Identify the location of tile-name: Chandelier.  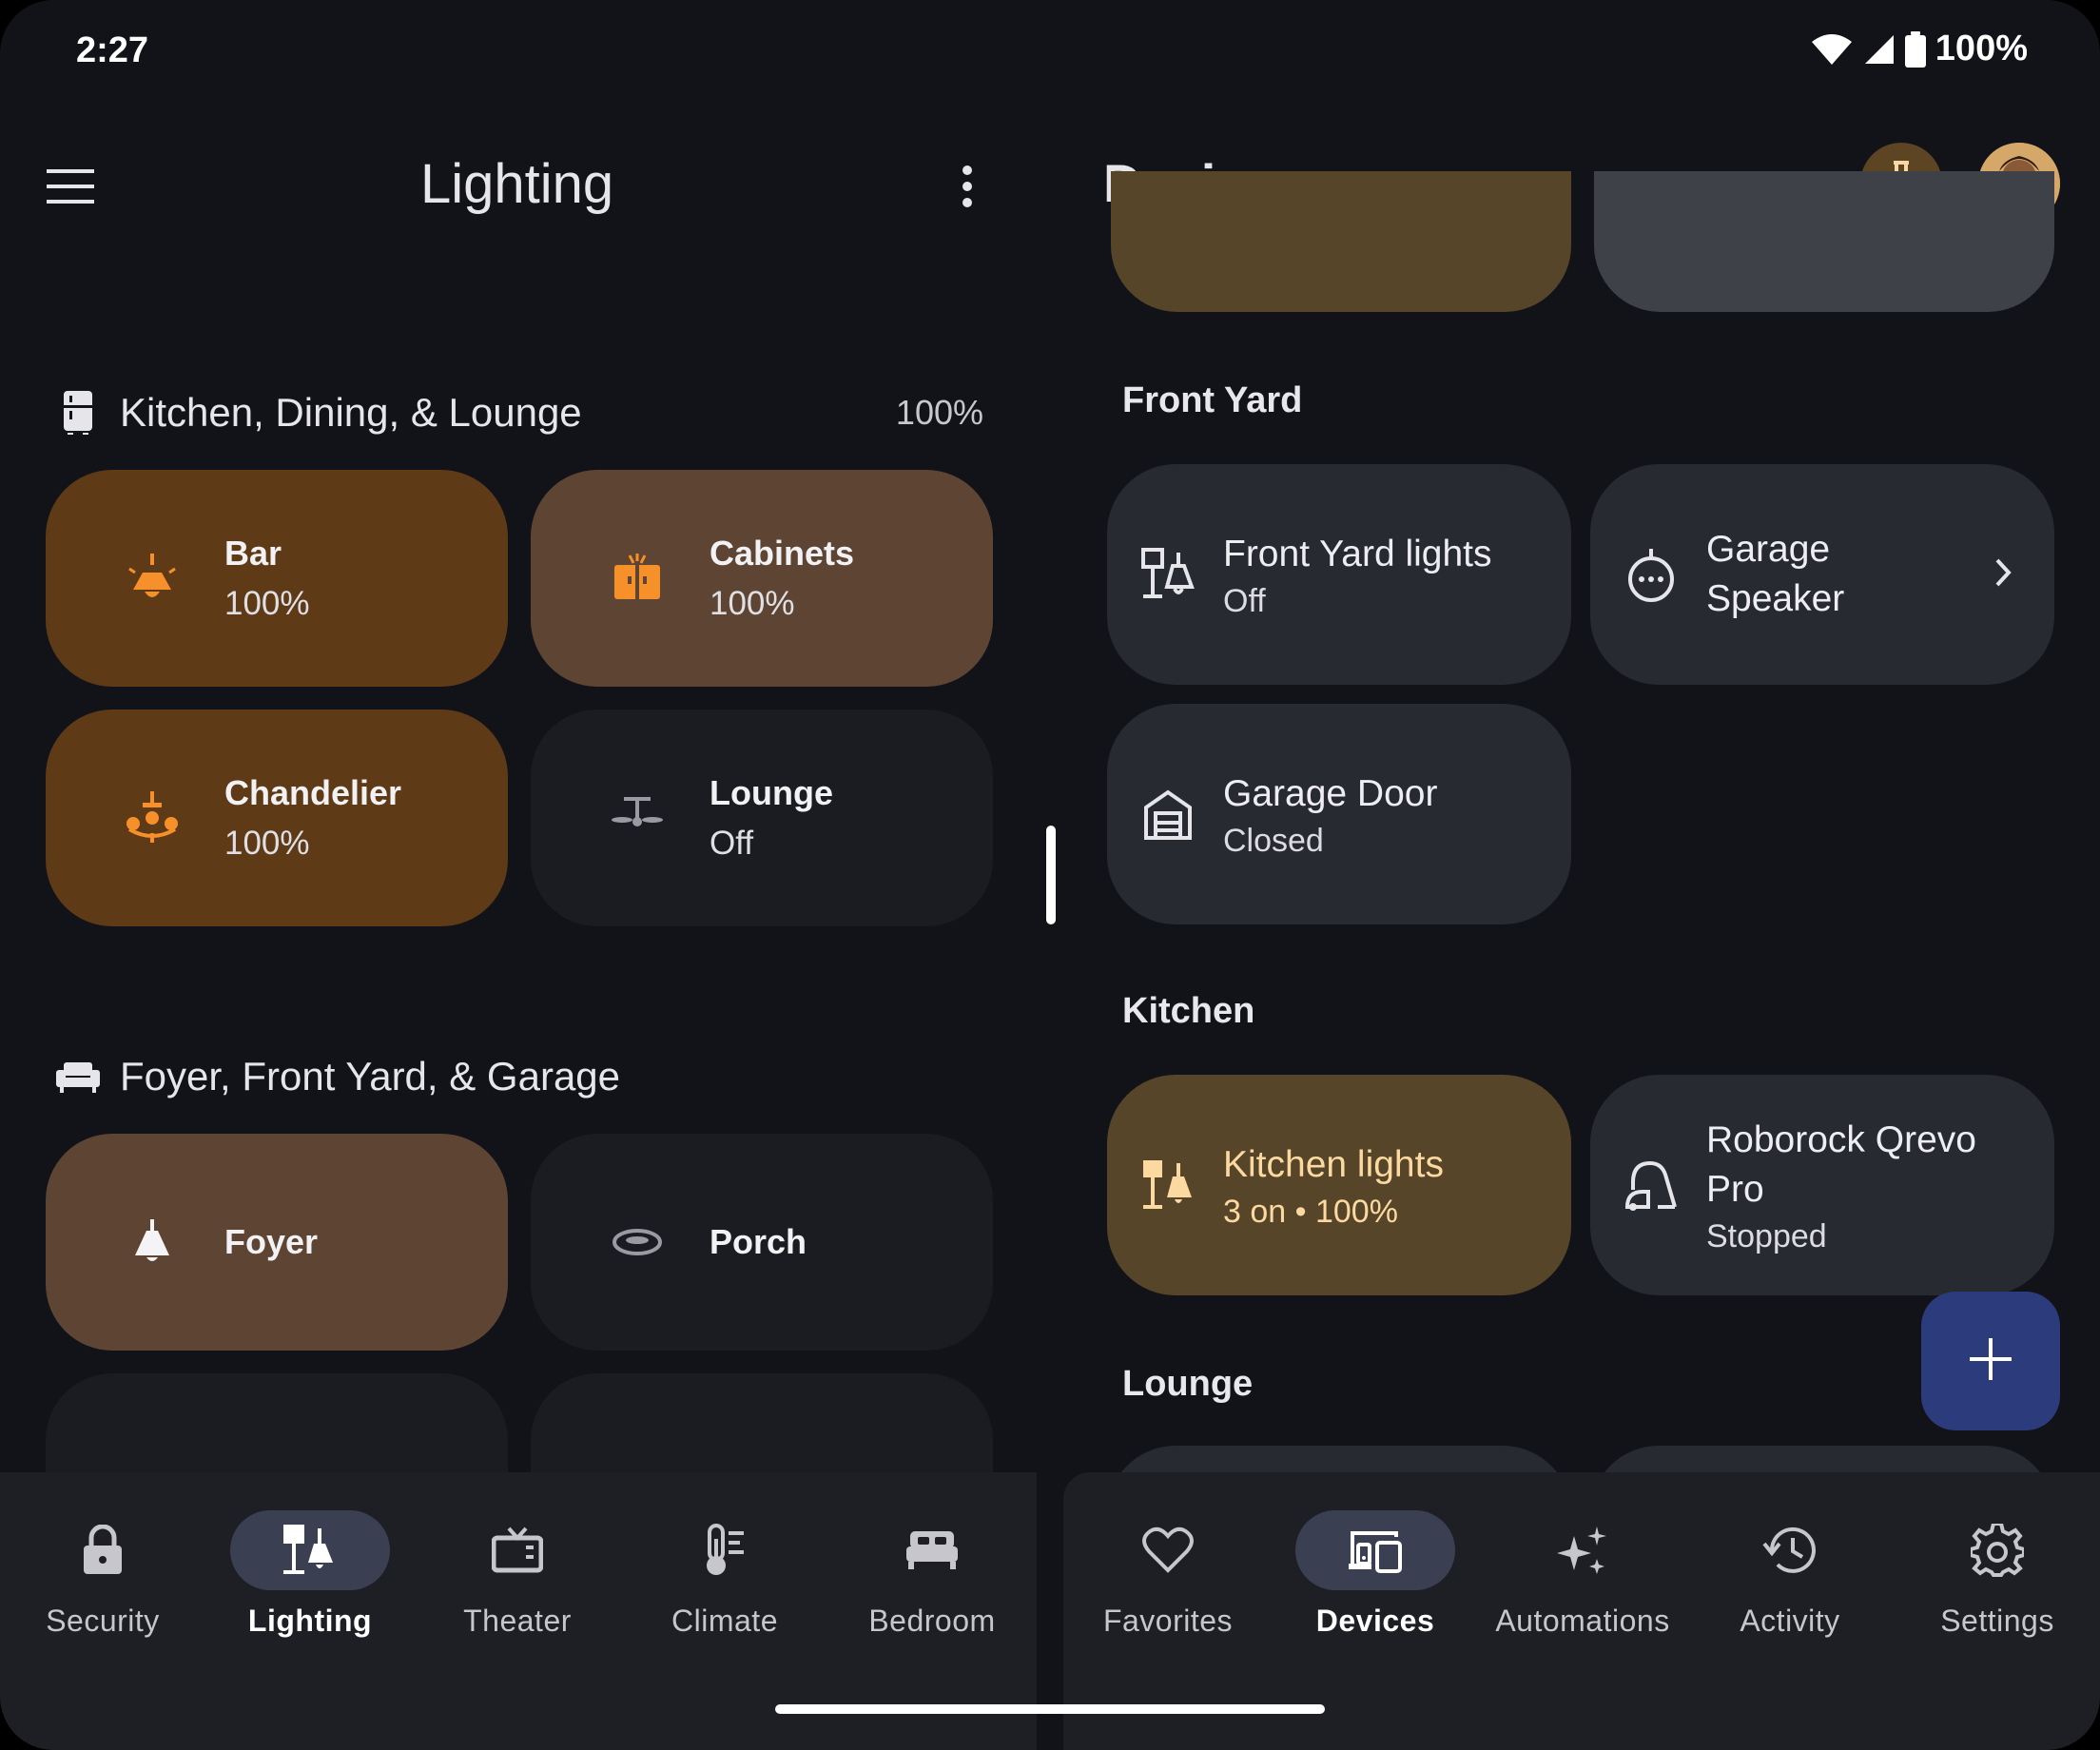
(313, 792).